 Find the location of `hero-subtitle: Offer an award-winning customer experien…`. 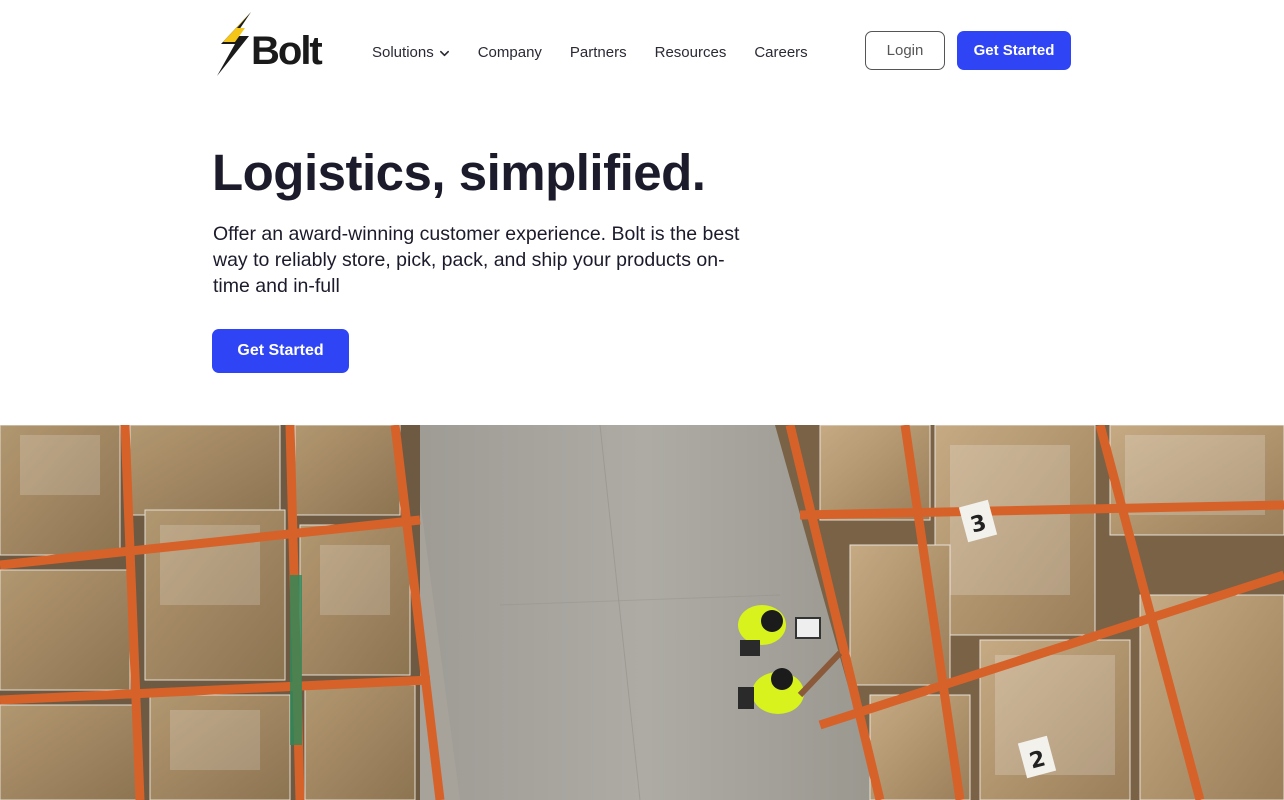

hero-subtitle: Offer an award-winning customer experien… is located at coordinates (476, 260).